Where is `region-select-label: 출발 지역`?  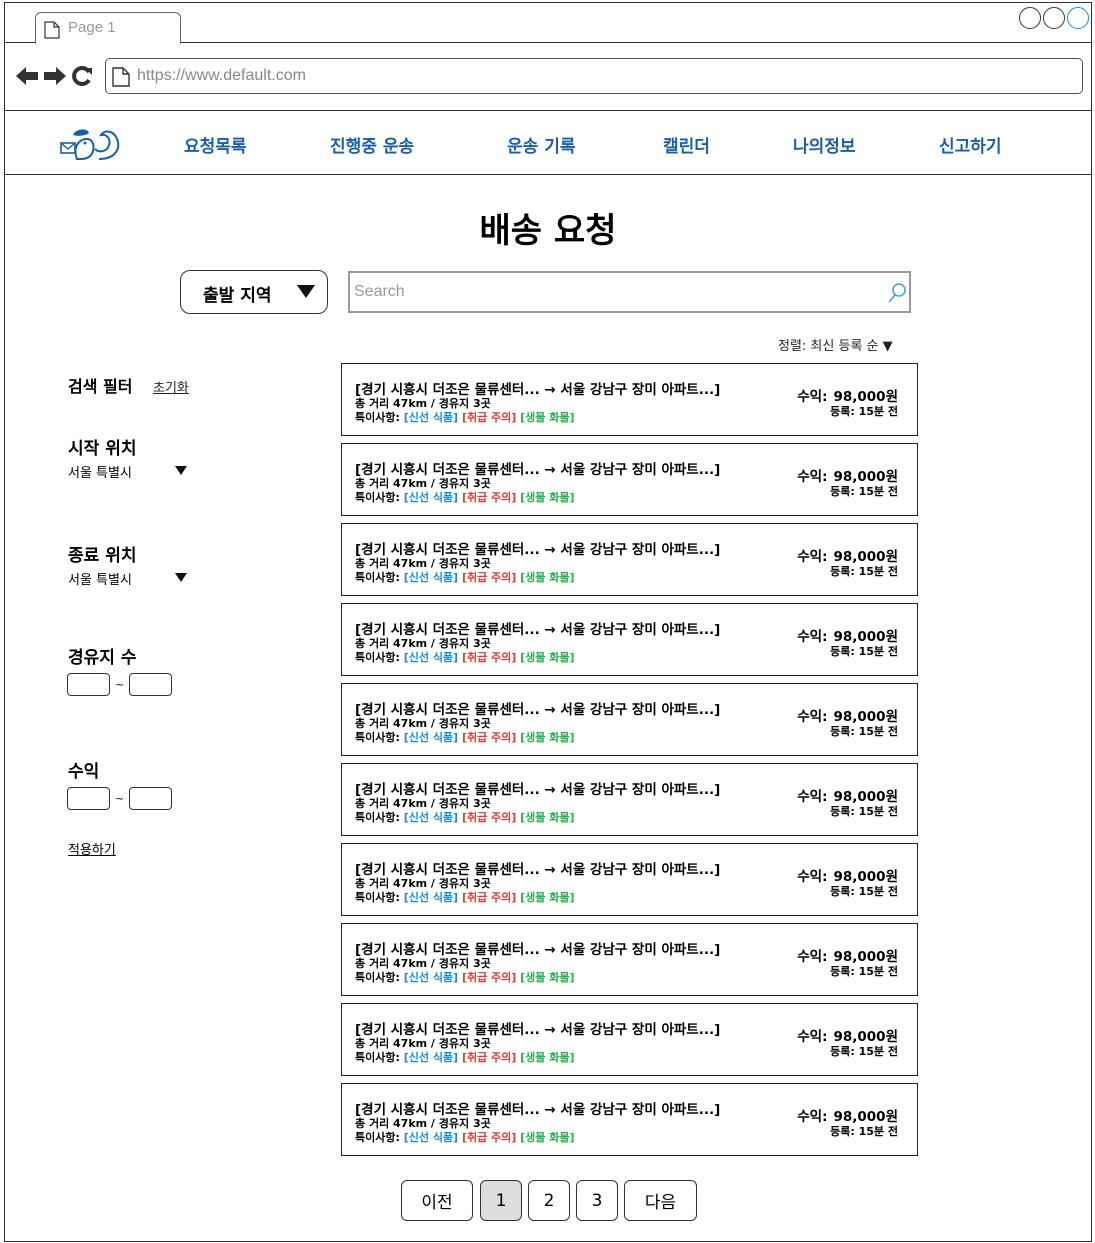 region-select-label: 출발 지역 is located at coordinates (237, 296).